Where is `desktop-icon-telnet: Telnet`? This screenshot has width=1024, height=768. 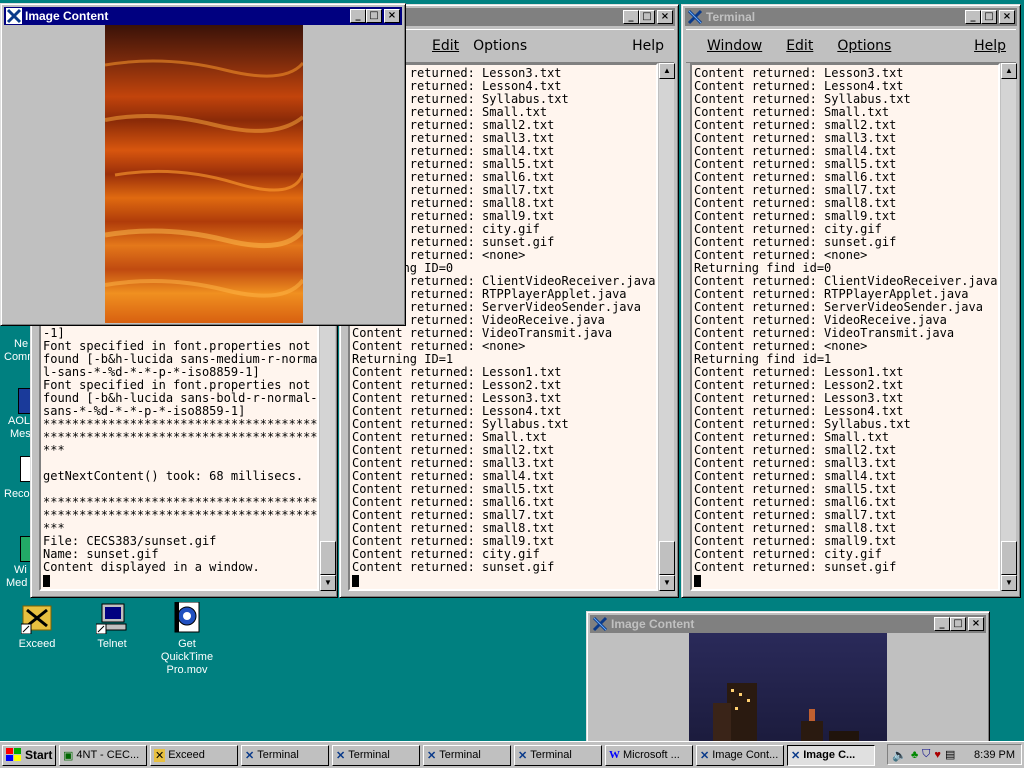 desktop-icon-telnet: Telnet is located at coordinates (112, 626).